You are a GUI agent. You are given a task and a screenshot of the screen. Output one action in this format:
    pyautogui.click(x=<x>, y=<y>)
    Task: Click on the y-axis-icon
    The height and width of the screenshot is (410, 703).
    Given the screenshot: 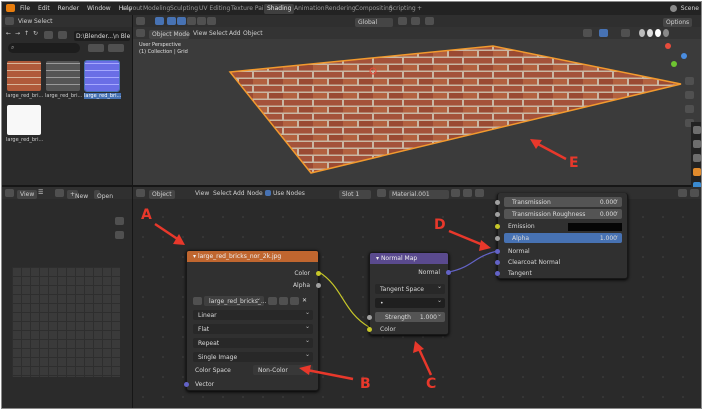 What is the action you would take?
    pyautogui.click(x=674, y=64)
    